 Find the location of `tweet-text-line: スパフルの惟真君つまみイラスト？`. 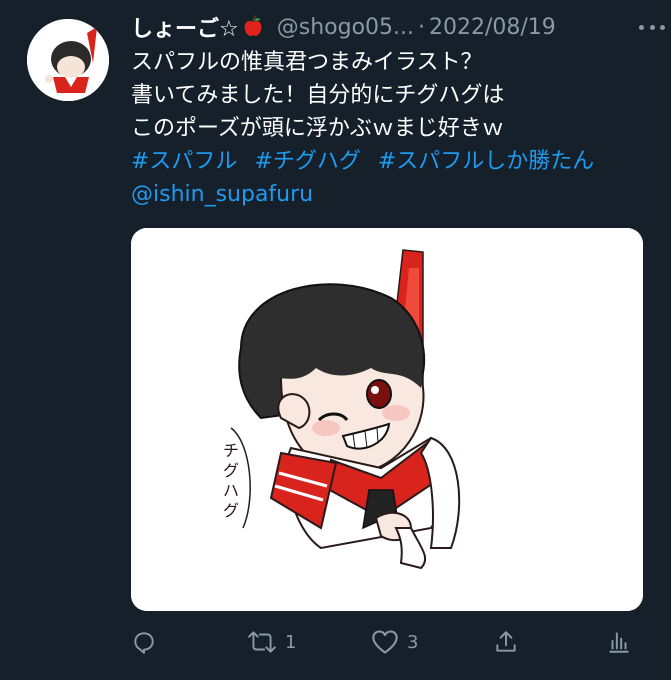

tweet-text-line: スパフルの惟真君つまみイラスト？ is located at coordinates (307, 62).